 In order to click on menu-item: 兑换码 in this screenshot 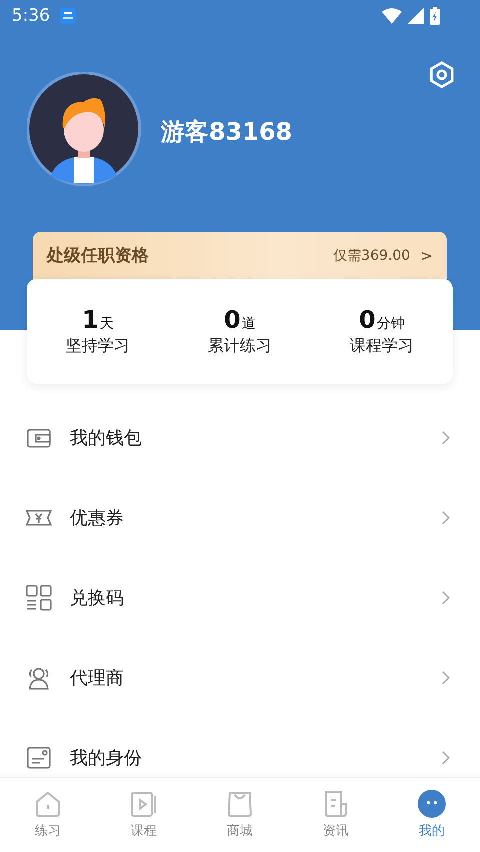, I will do `click(240, 598)`.